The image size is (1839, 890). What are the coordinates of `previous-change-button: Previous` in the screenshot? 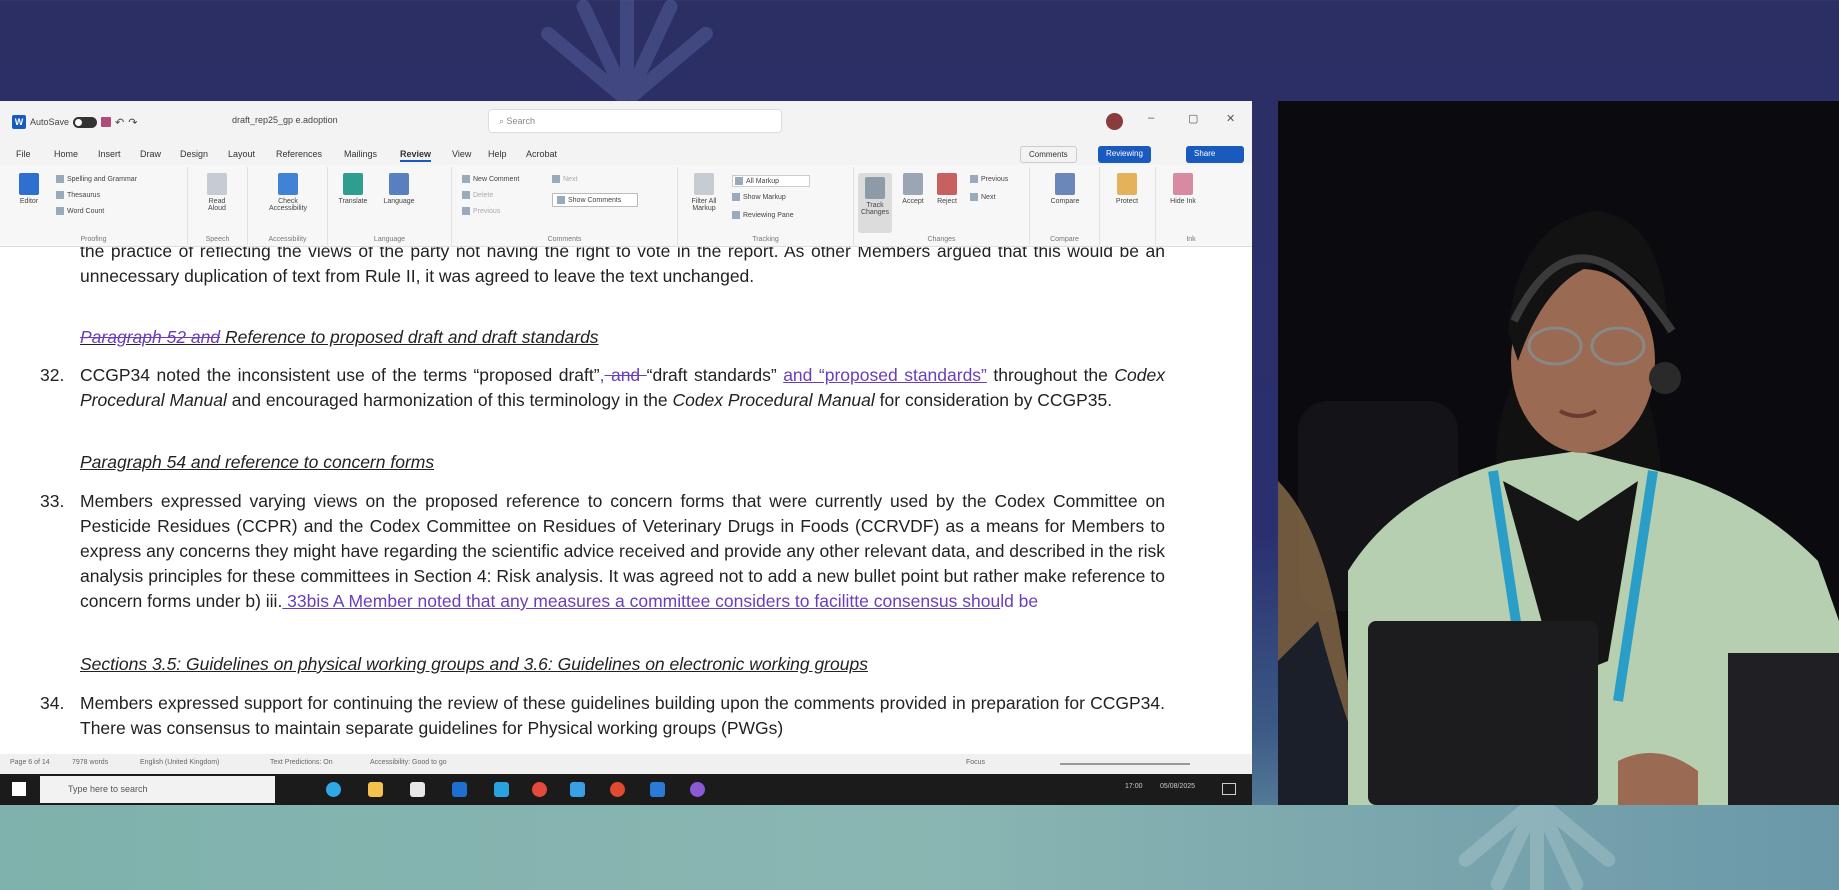 It's located at (989, 179).